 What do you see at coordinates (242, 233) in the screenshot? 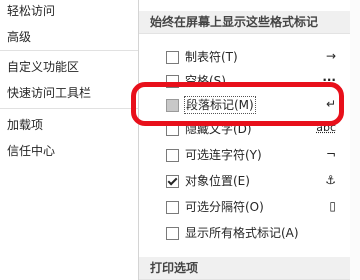
I see `option-label: 显示所有格式标记(A)` at bounding box center [242, 233].